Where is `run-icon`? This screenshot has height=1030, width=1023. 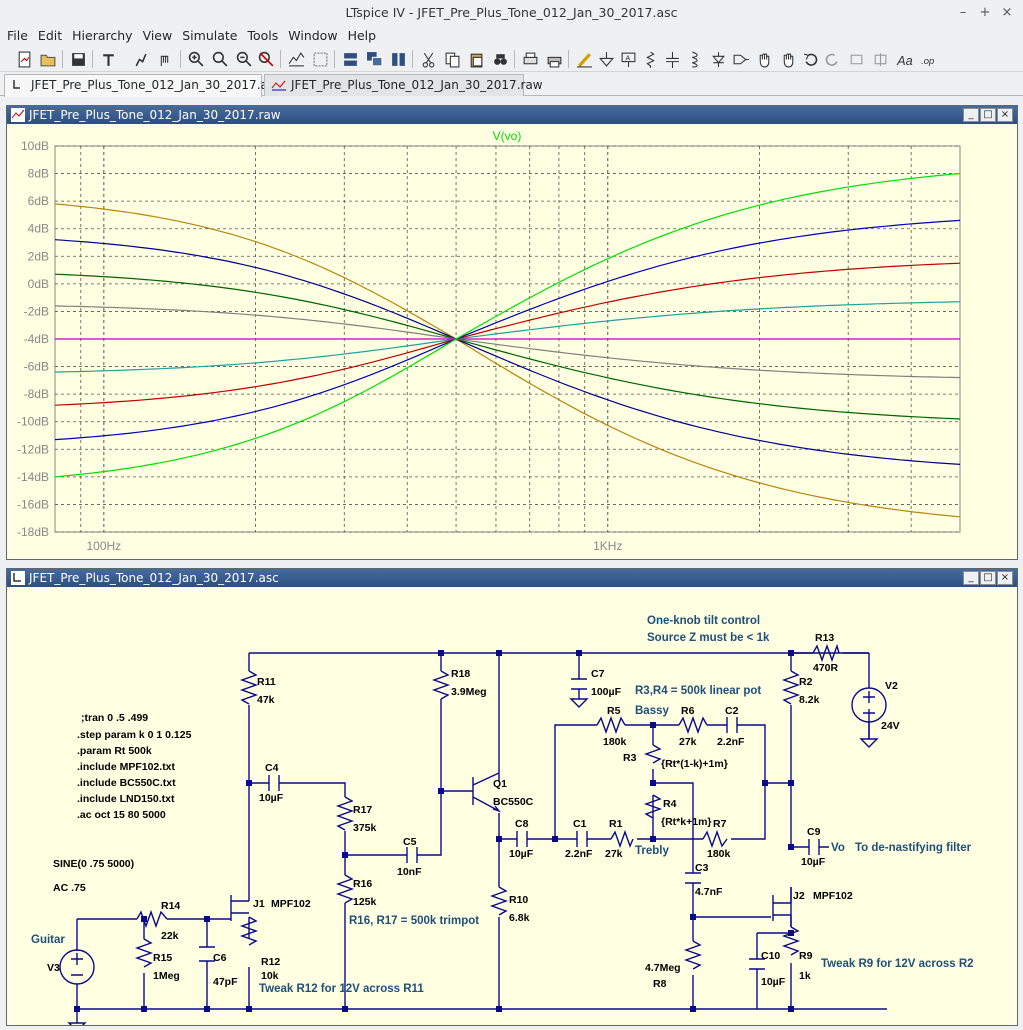 run-icon is located at coordinates (140, 59).